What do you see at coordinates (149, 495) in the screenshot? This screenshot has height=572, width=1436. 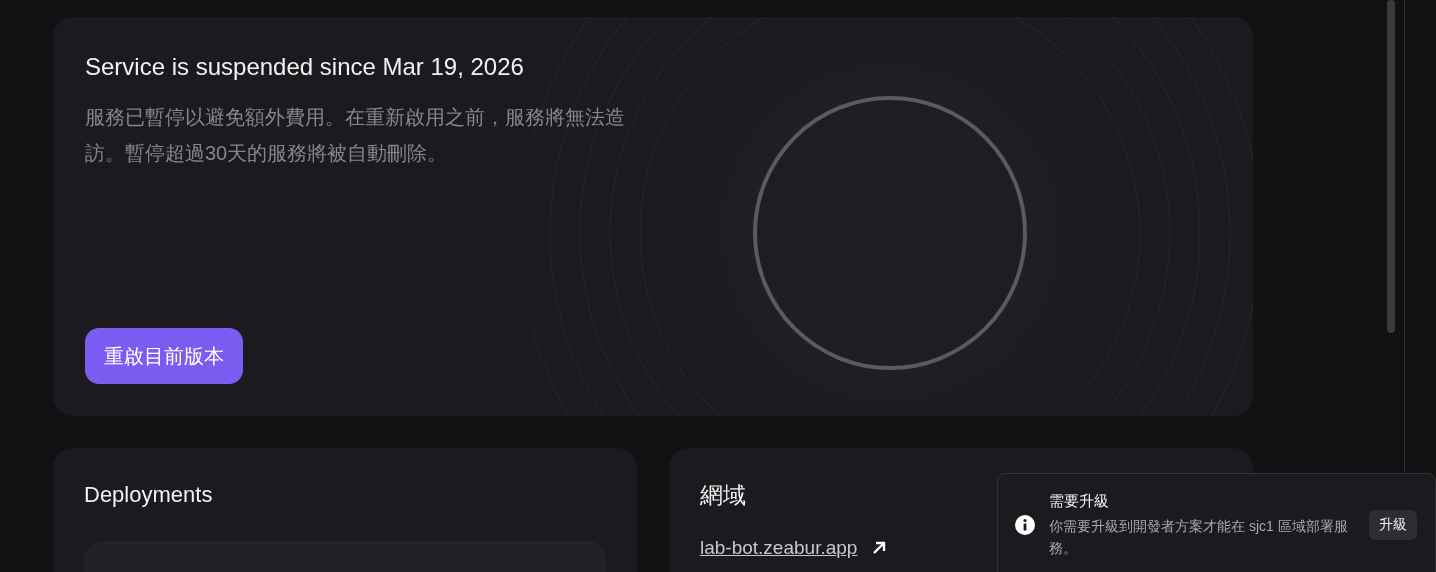 I see `deployments-title: Deployments` at bounding box center [149, 495].